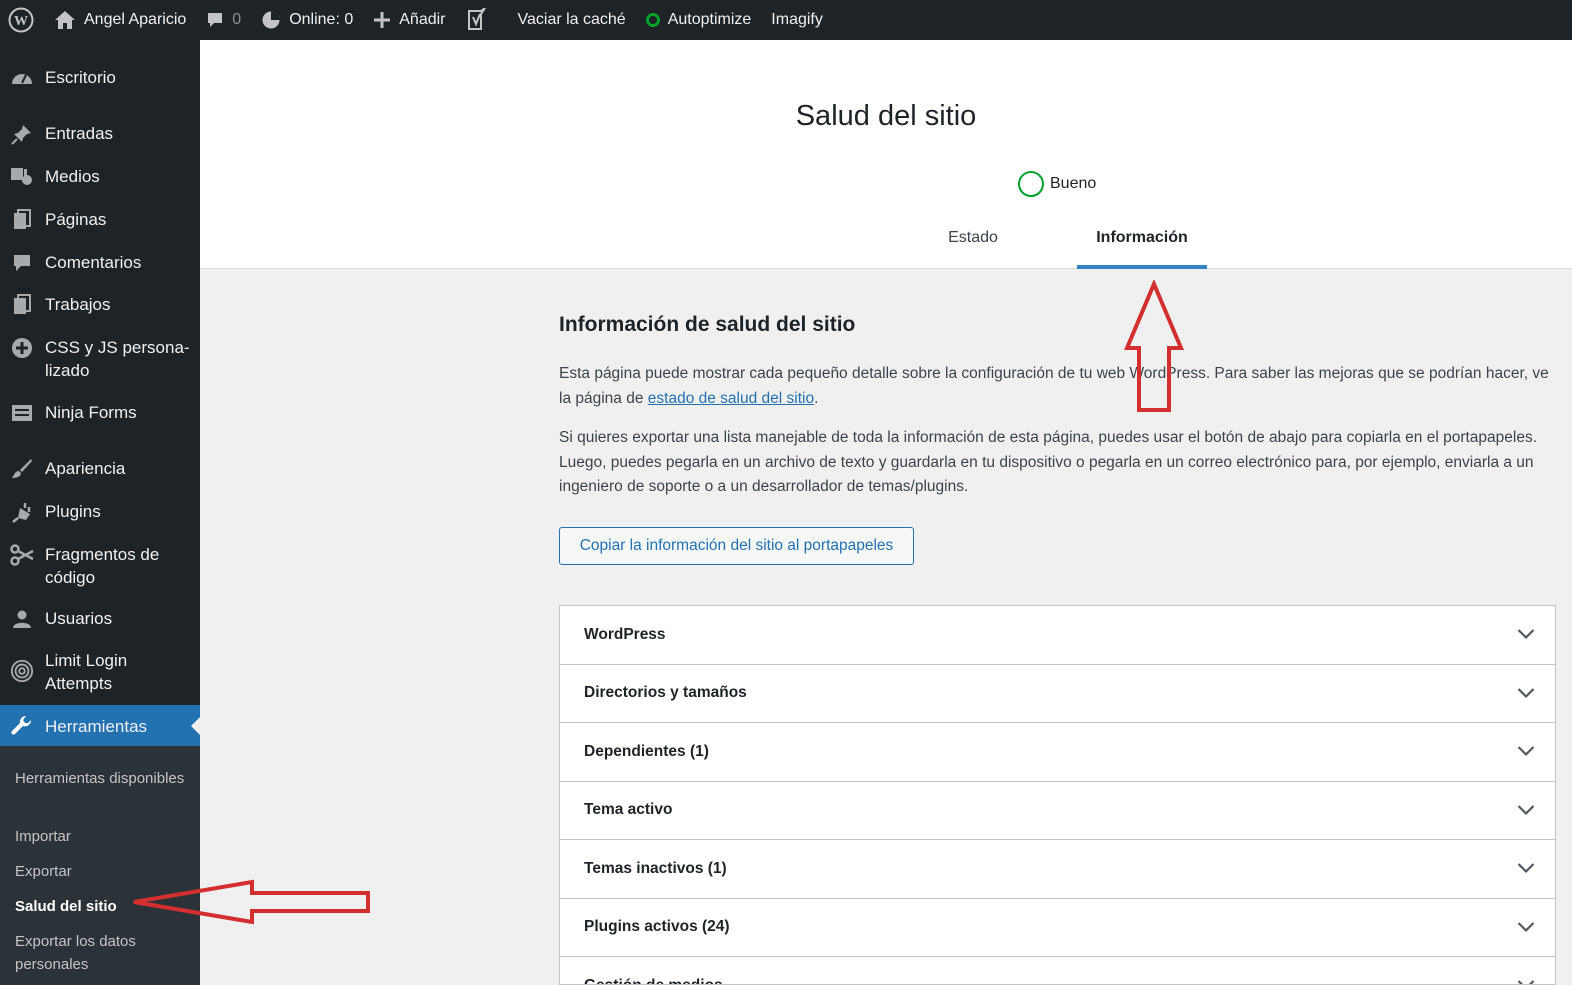 The width and height of the screenshot is (1572, 985). What do you see at coordinates (655, 868) in the screenshot?
I see `accordion-label: Temas inactivos (1)` at bounding box center [655, 868].